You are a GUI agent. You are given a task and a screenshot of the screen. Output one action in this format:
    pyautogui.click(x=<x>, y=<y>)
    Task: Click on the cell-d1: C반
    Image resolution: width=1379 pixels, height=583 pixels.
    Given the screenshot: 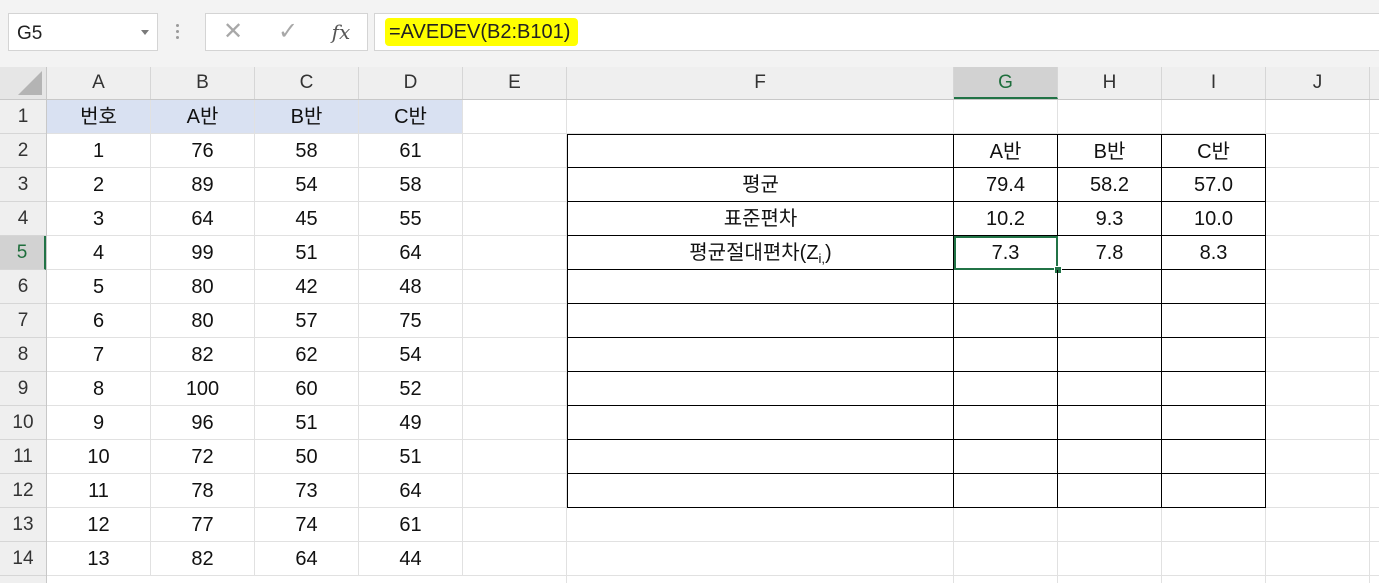 What is the action you would take?
    pyautogui.click(x=411, y=117)
    